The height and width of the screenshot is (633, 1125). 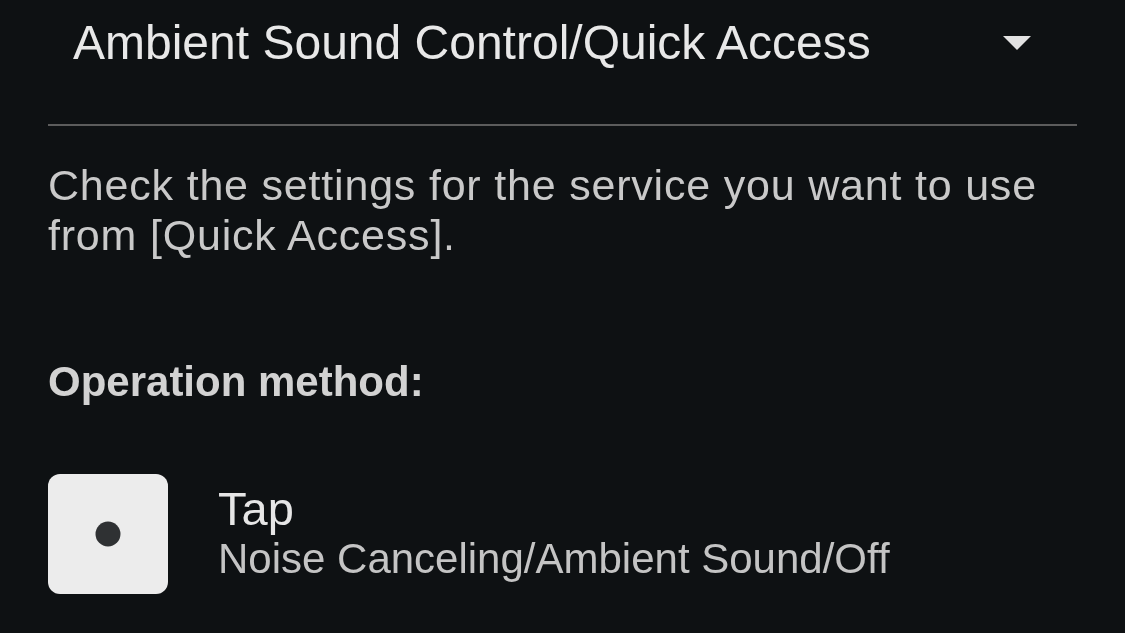 What do you see at coordinates (543, 210) in the screenshot?
I see `description-text: Check the settings for the service you want to use from [Quick Access].` at bounding box center [543, 210].